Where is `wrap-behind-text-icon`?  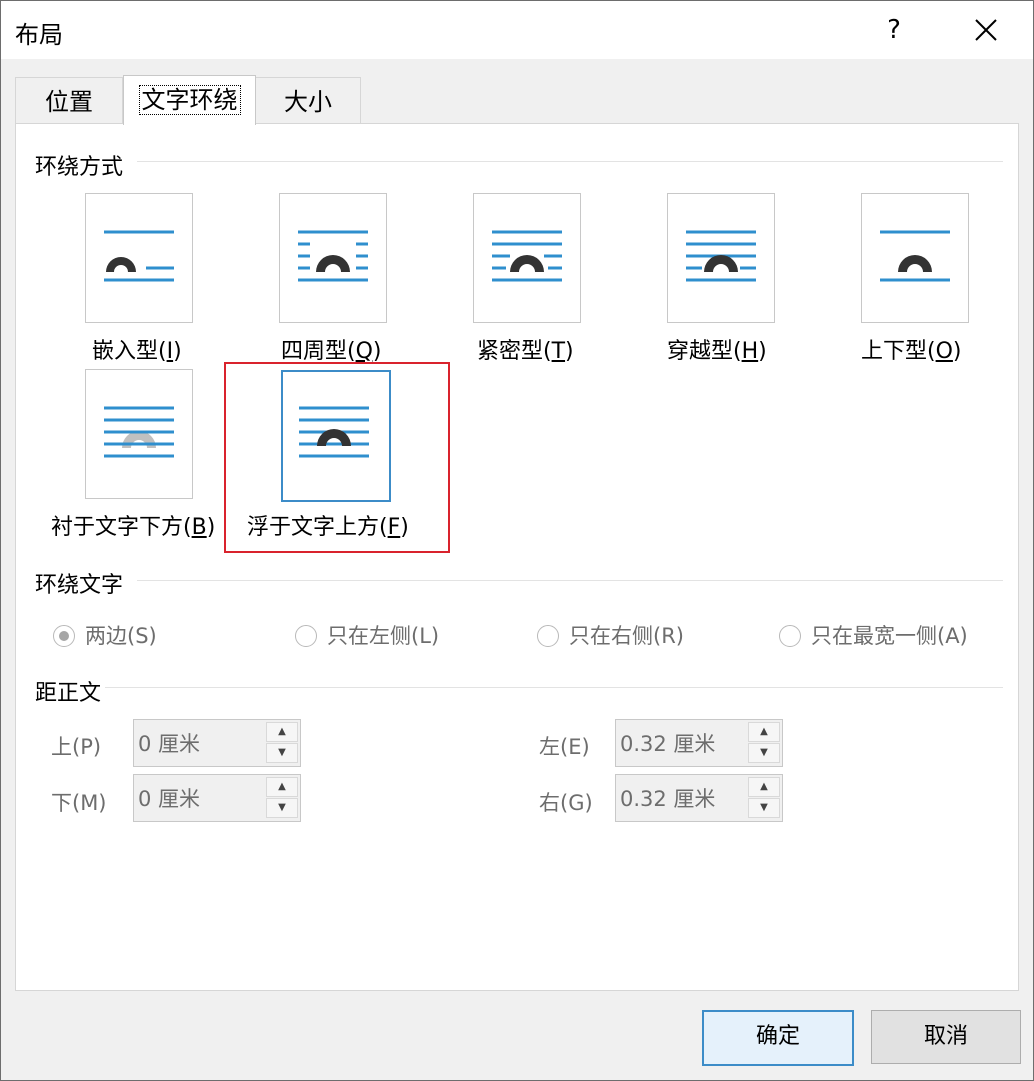
wrap-behind-text-icon is located at coordinates (139, 432).